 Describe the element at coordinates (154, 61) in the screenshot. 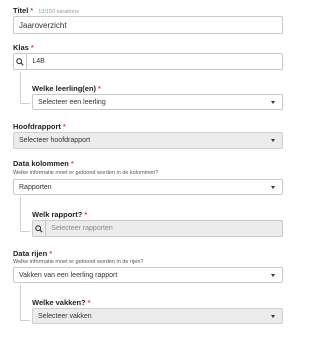

I see `klas-input` at that location.